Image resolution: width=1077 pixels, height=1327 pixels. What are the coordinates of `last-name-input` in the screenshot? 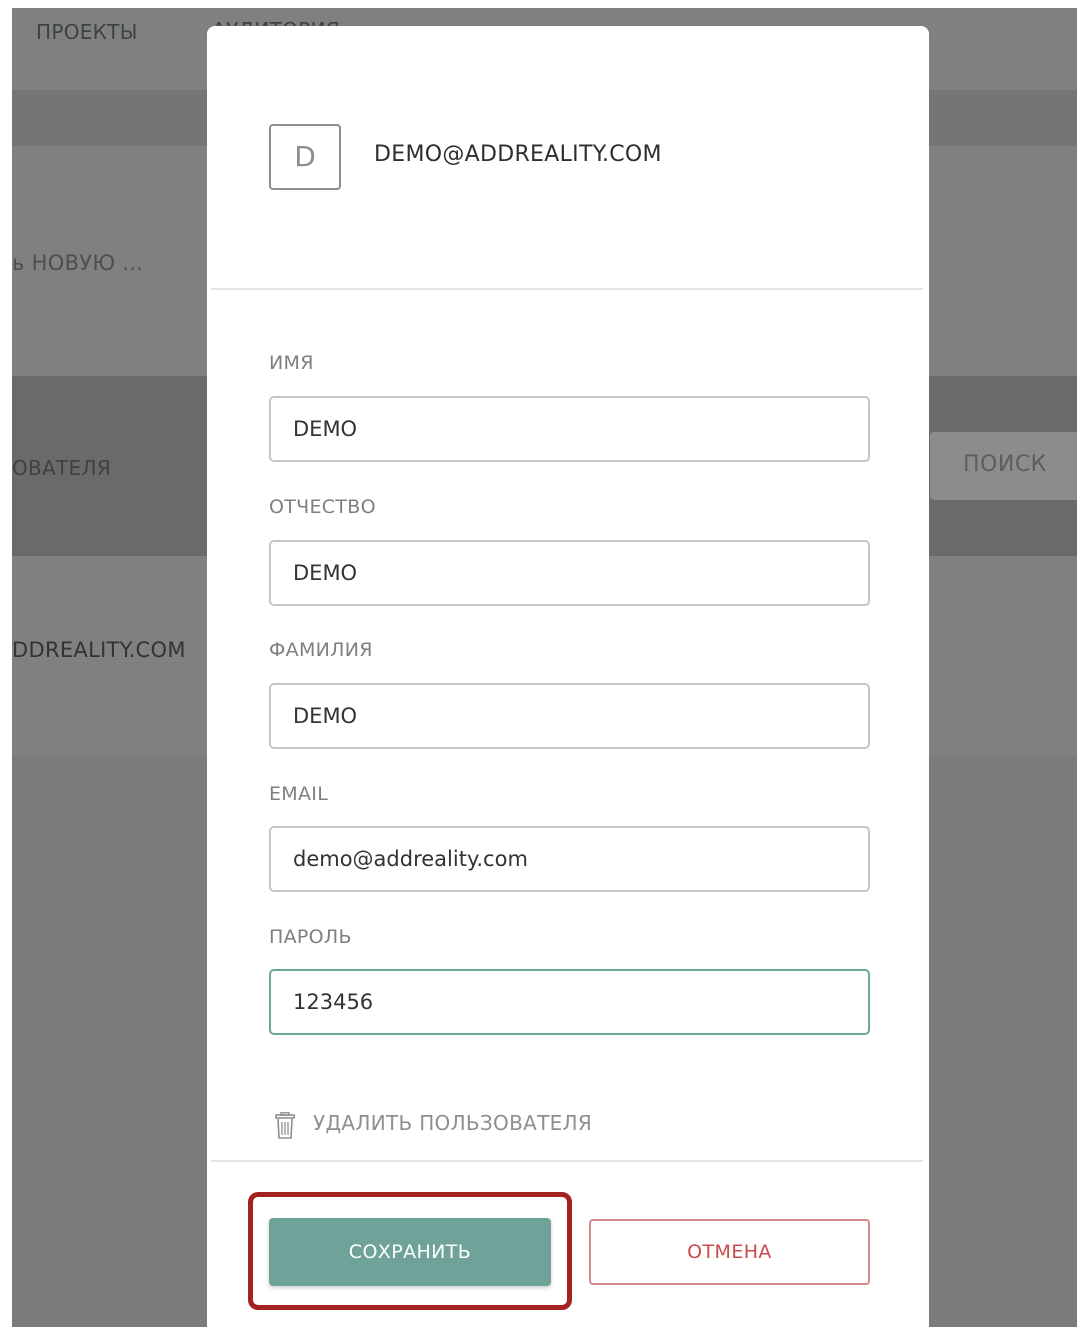 It's located at (569, 716).